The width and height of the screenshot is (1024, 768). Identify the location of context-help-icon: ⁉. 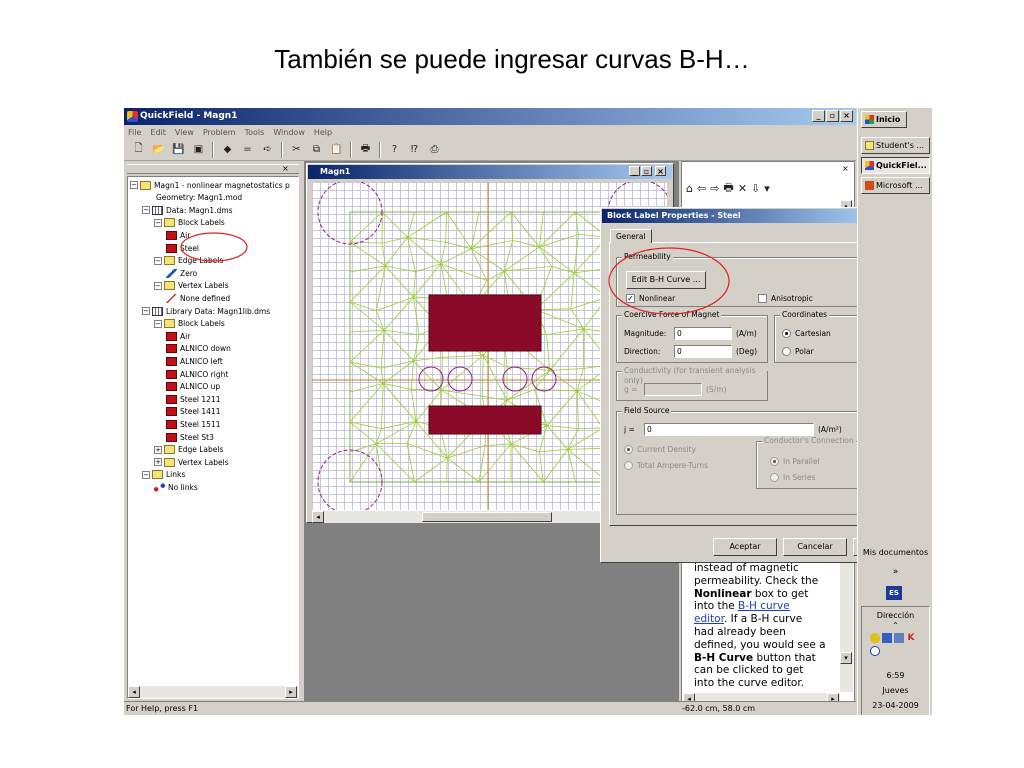
(414, 149).